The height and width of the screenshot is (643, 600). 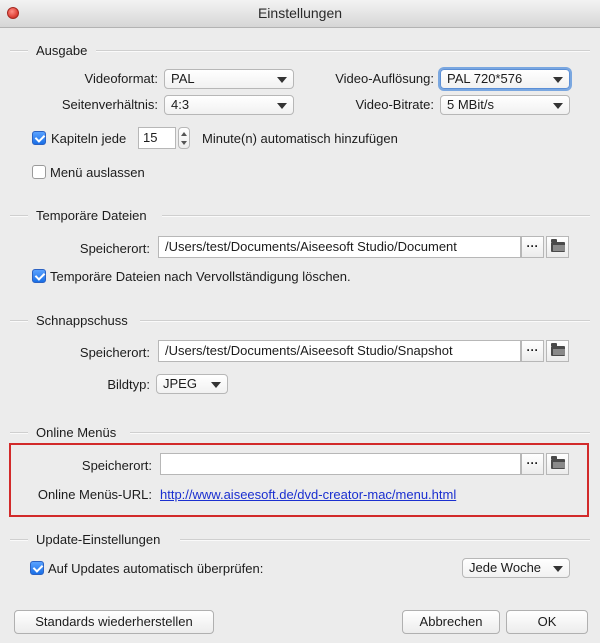 I want to click on aufloesung-label: Video-Auflösung:, so click(x=384, y=78).